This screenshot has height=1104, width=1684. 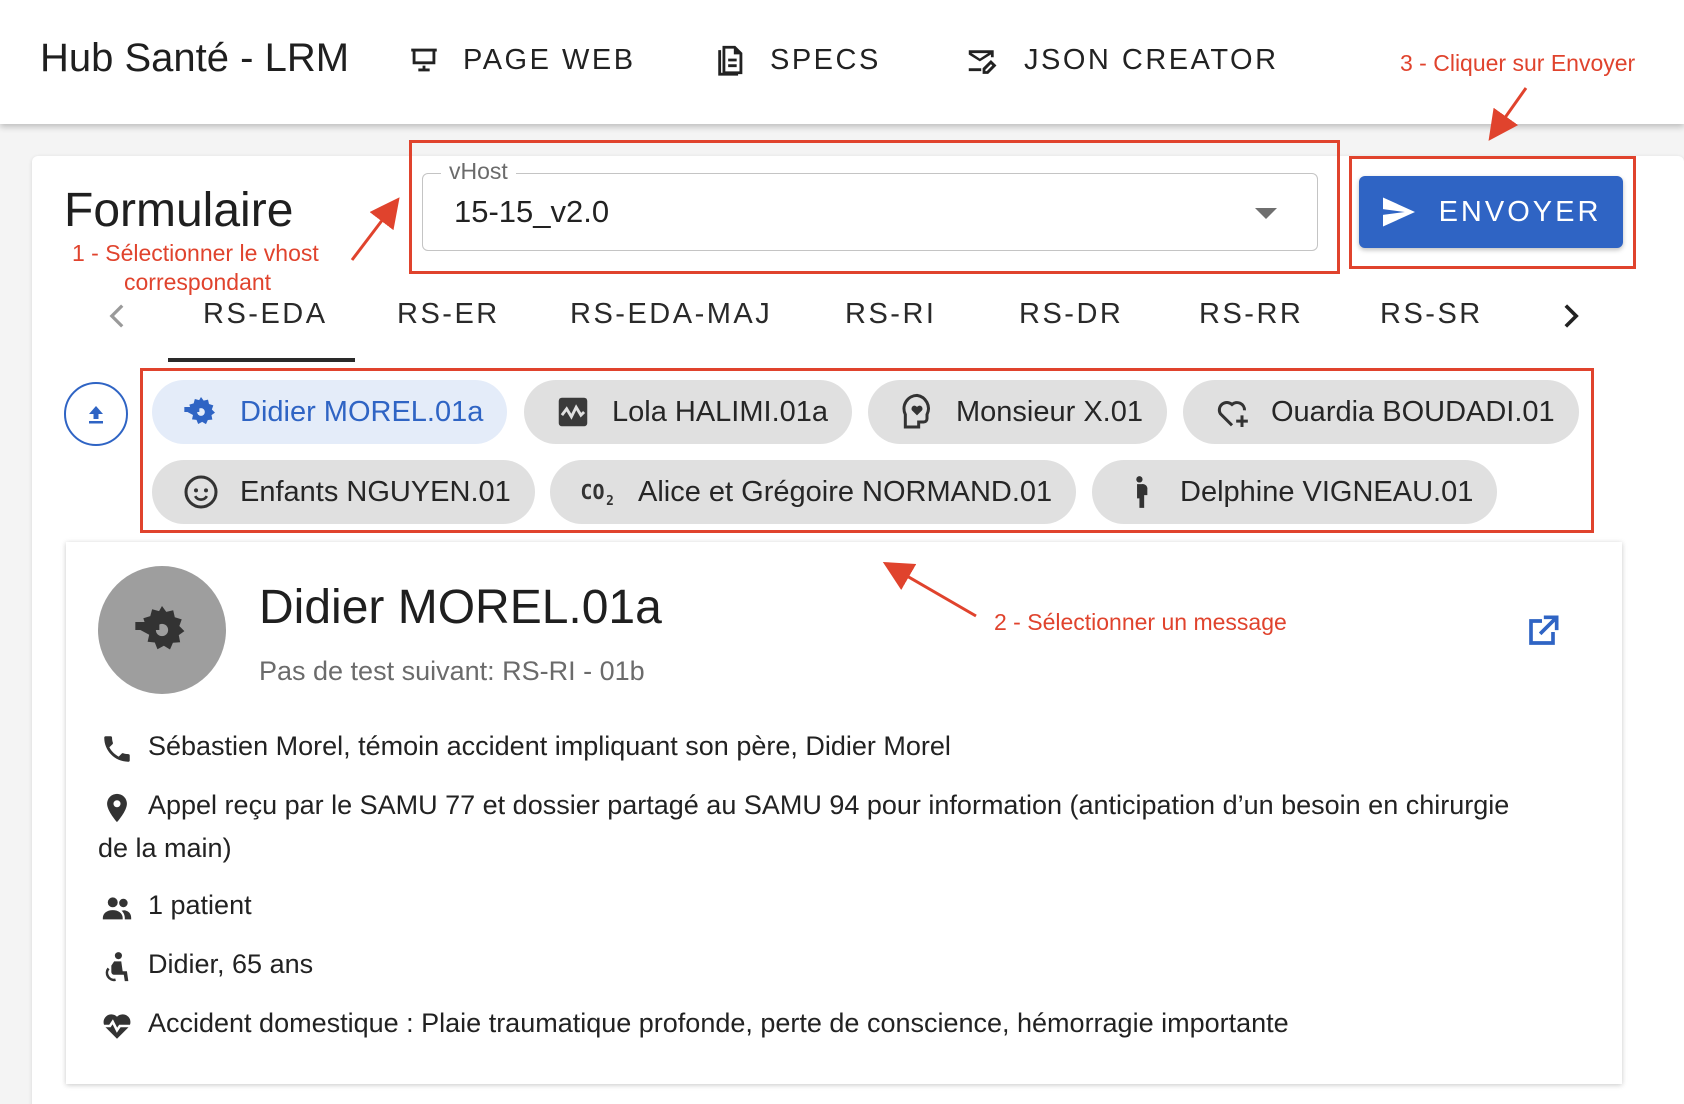 What do you see at coordinates (1251, 314) in the screenshot?
I see `tab-rs-rr: RS-RR` at bounding box center [1251, 314].